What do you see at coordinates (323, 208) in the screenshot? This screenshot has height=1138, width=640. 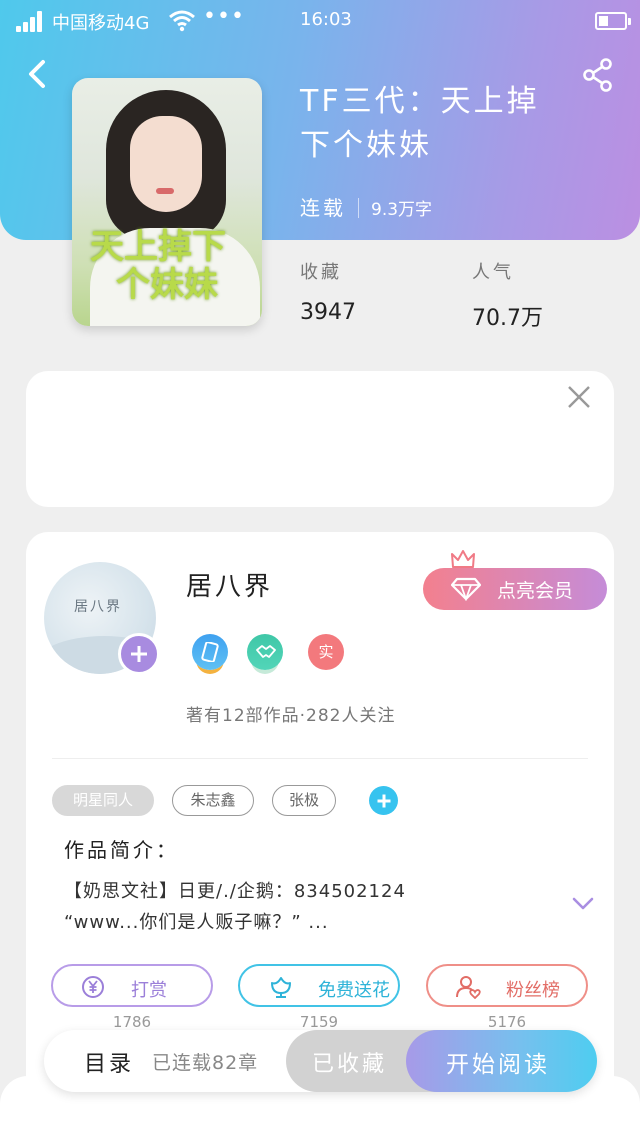 I see `serial-status: 连载` at bounding box center [323, 208].